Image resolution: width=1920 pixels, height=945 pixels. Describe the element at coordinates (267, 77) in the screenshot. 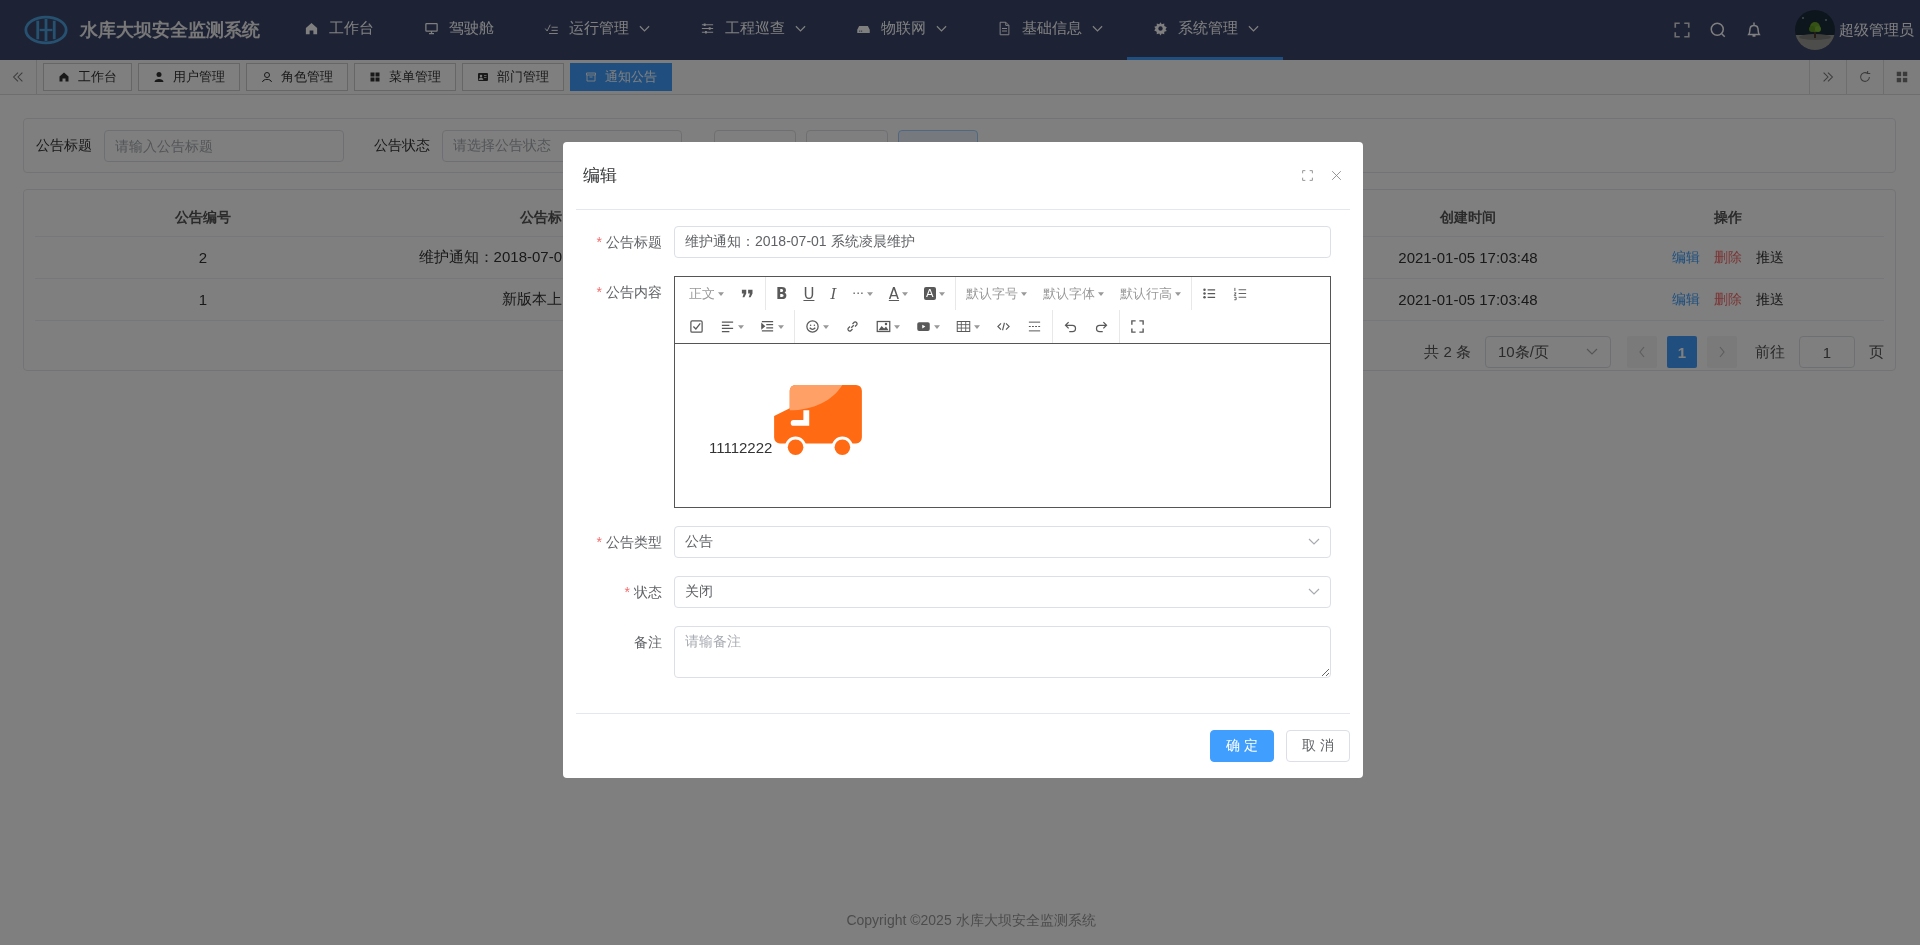

I see `user-outline-icon` at that location.